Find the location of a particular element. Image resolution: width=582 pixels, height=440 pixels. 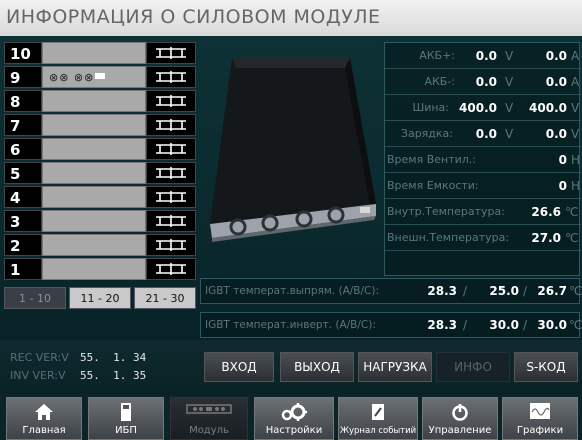

fan-time-value: 0 is located at coordinates (562, 160).